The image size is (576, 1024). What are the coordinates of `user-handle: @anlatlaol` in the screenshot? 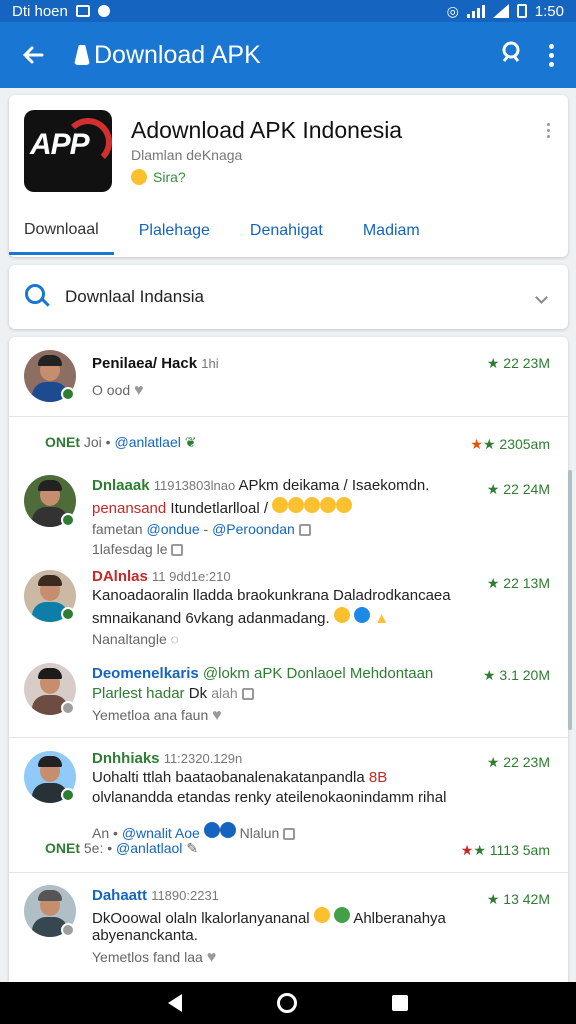 It's located at (149, 848).